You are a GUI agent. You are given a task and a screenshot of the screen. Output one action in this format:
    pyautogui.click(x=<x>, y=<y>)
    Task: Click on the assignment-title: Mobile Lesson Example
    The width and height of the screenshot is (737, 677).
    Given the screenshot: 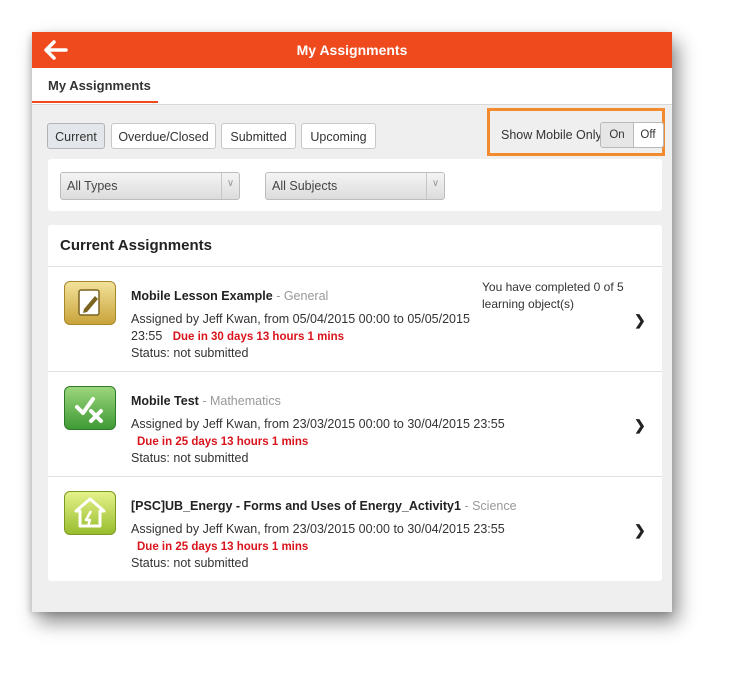 What is the action you would take?
    pyautogui.click(x=202, y=296)
    